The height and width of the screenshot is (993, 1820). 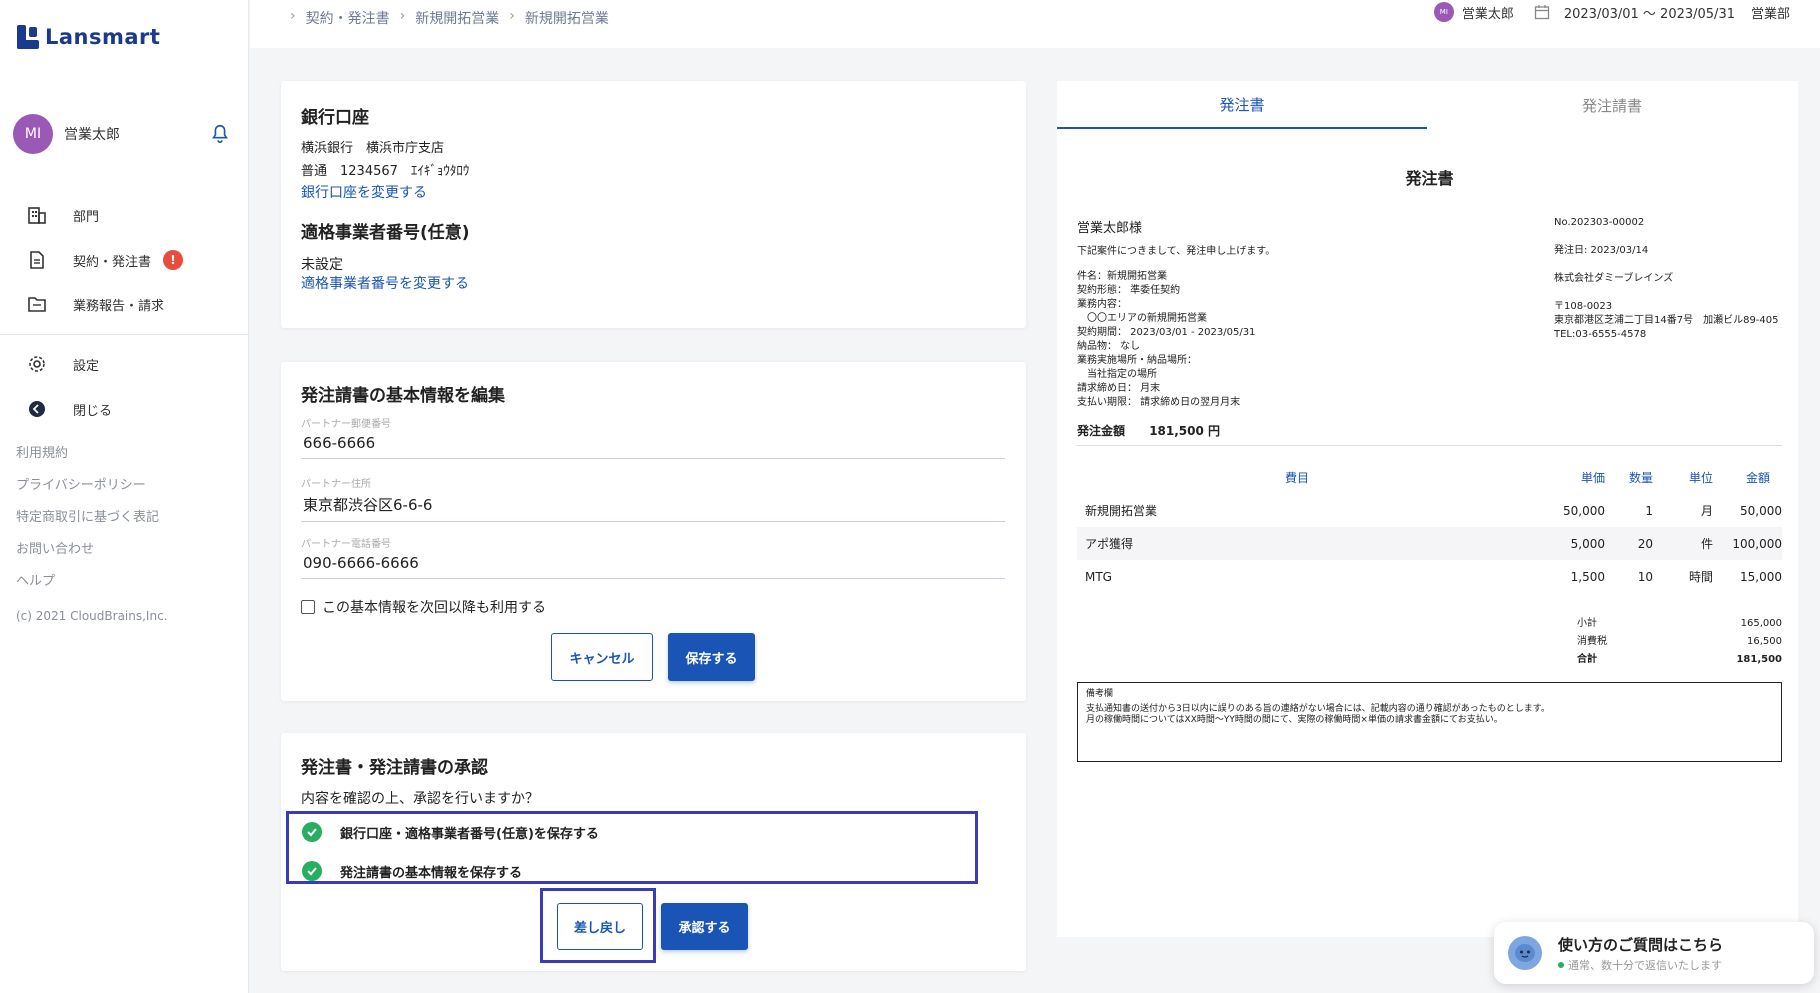 I want to click on link-privacy: プライバシーポリシー, so click(x=87, y=492).